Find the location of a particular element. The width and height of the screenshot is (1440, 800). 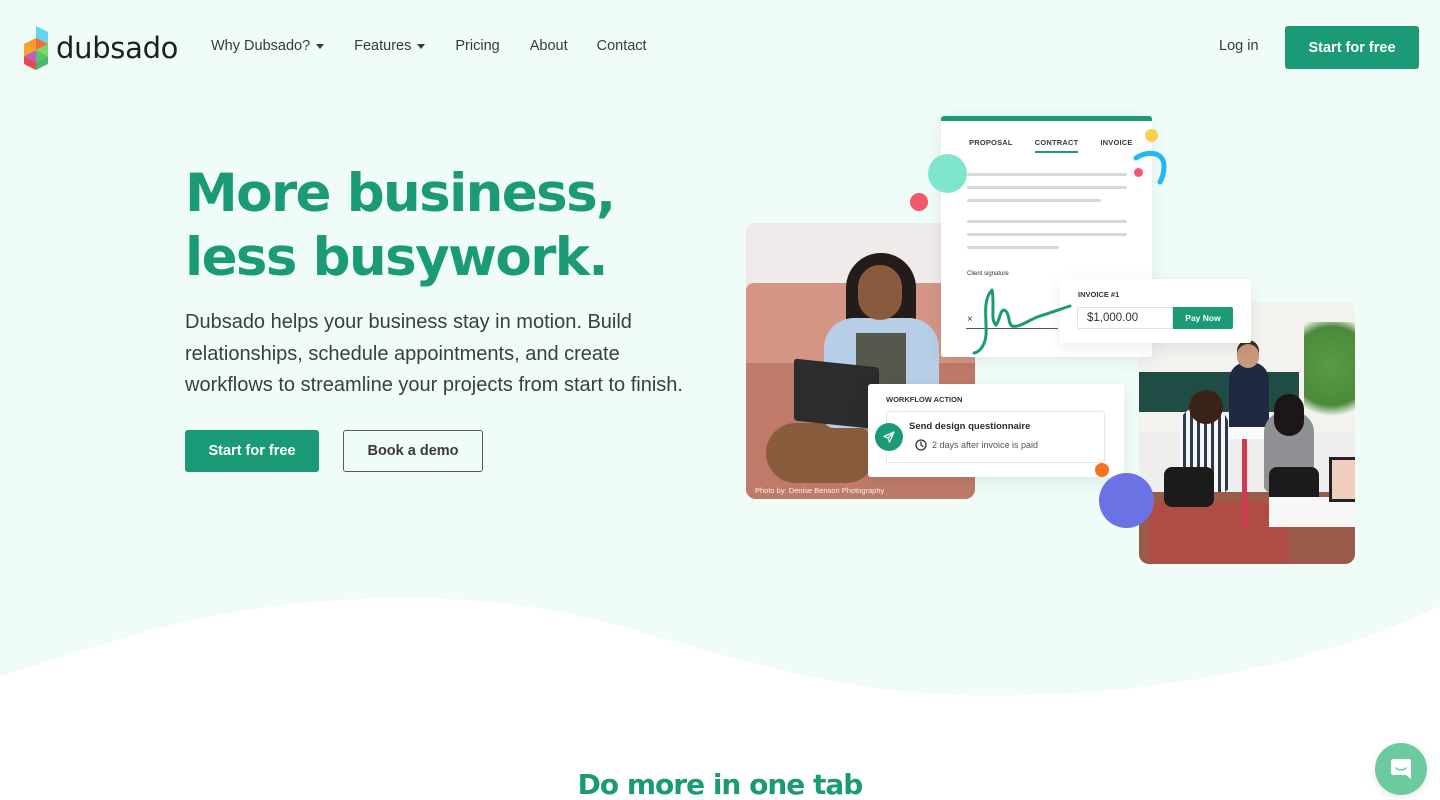

signature-label: Client signature is located at coordinates (988, 274).